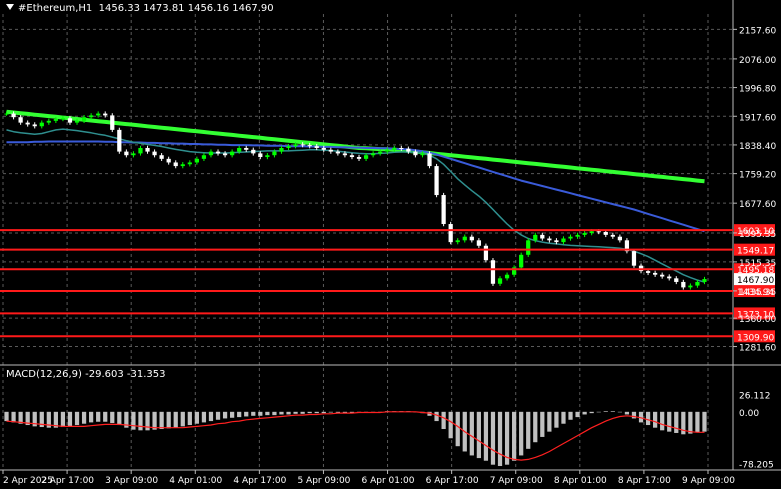 The width and height of the screenshot is (781, 489). What do you see at coordinates (757, 320) in the screenshot?
I see `price-tick-label: 1360.00` at bounding box center [757, 320].